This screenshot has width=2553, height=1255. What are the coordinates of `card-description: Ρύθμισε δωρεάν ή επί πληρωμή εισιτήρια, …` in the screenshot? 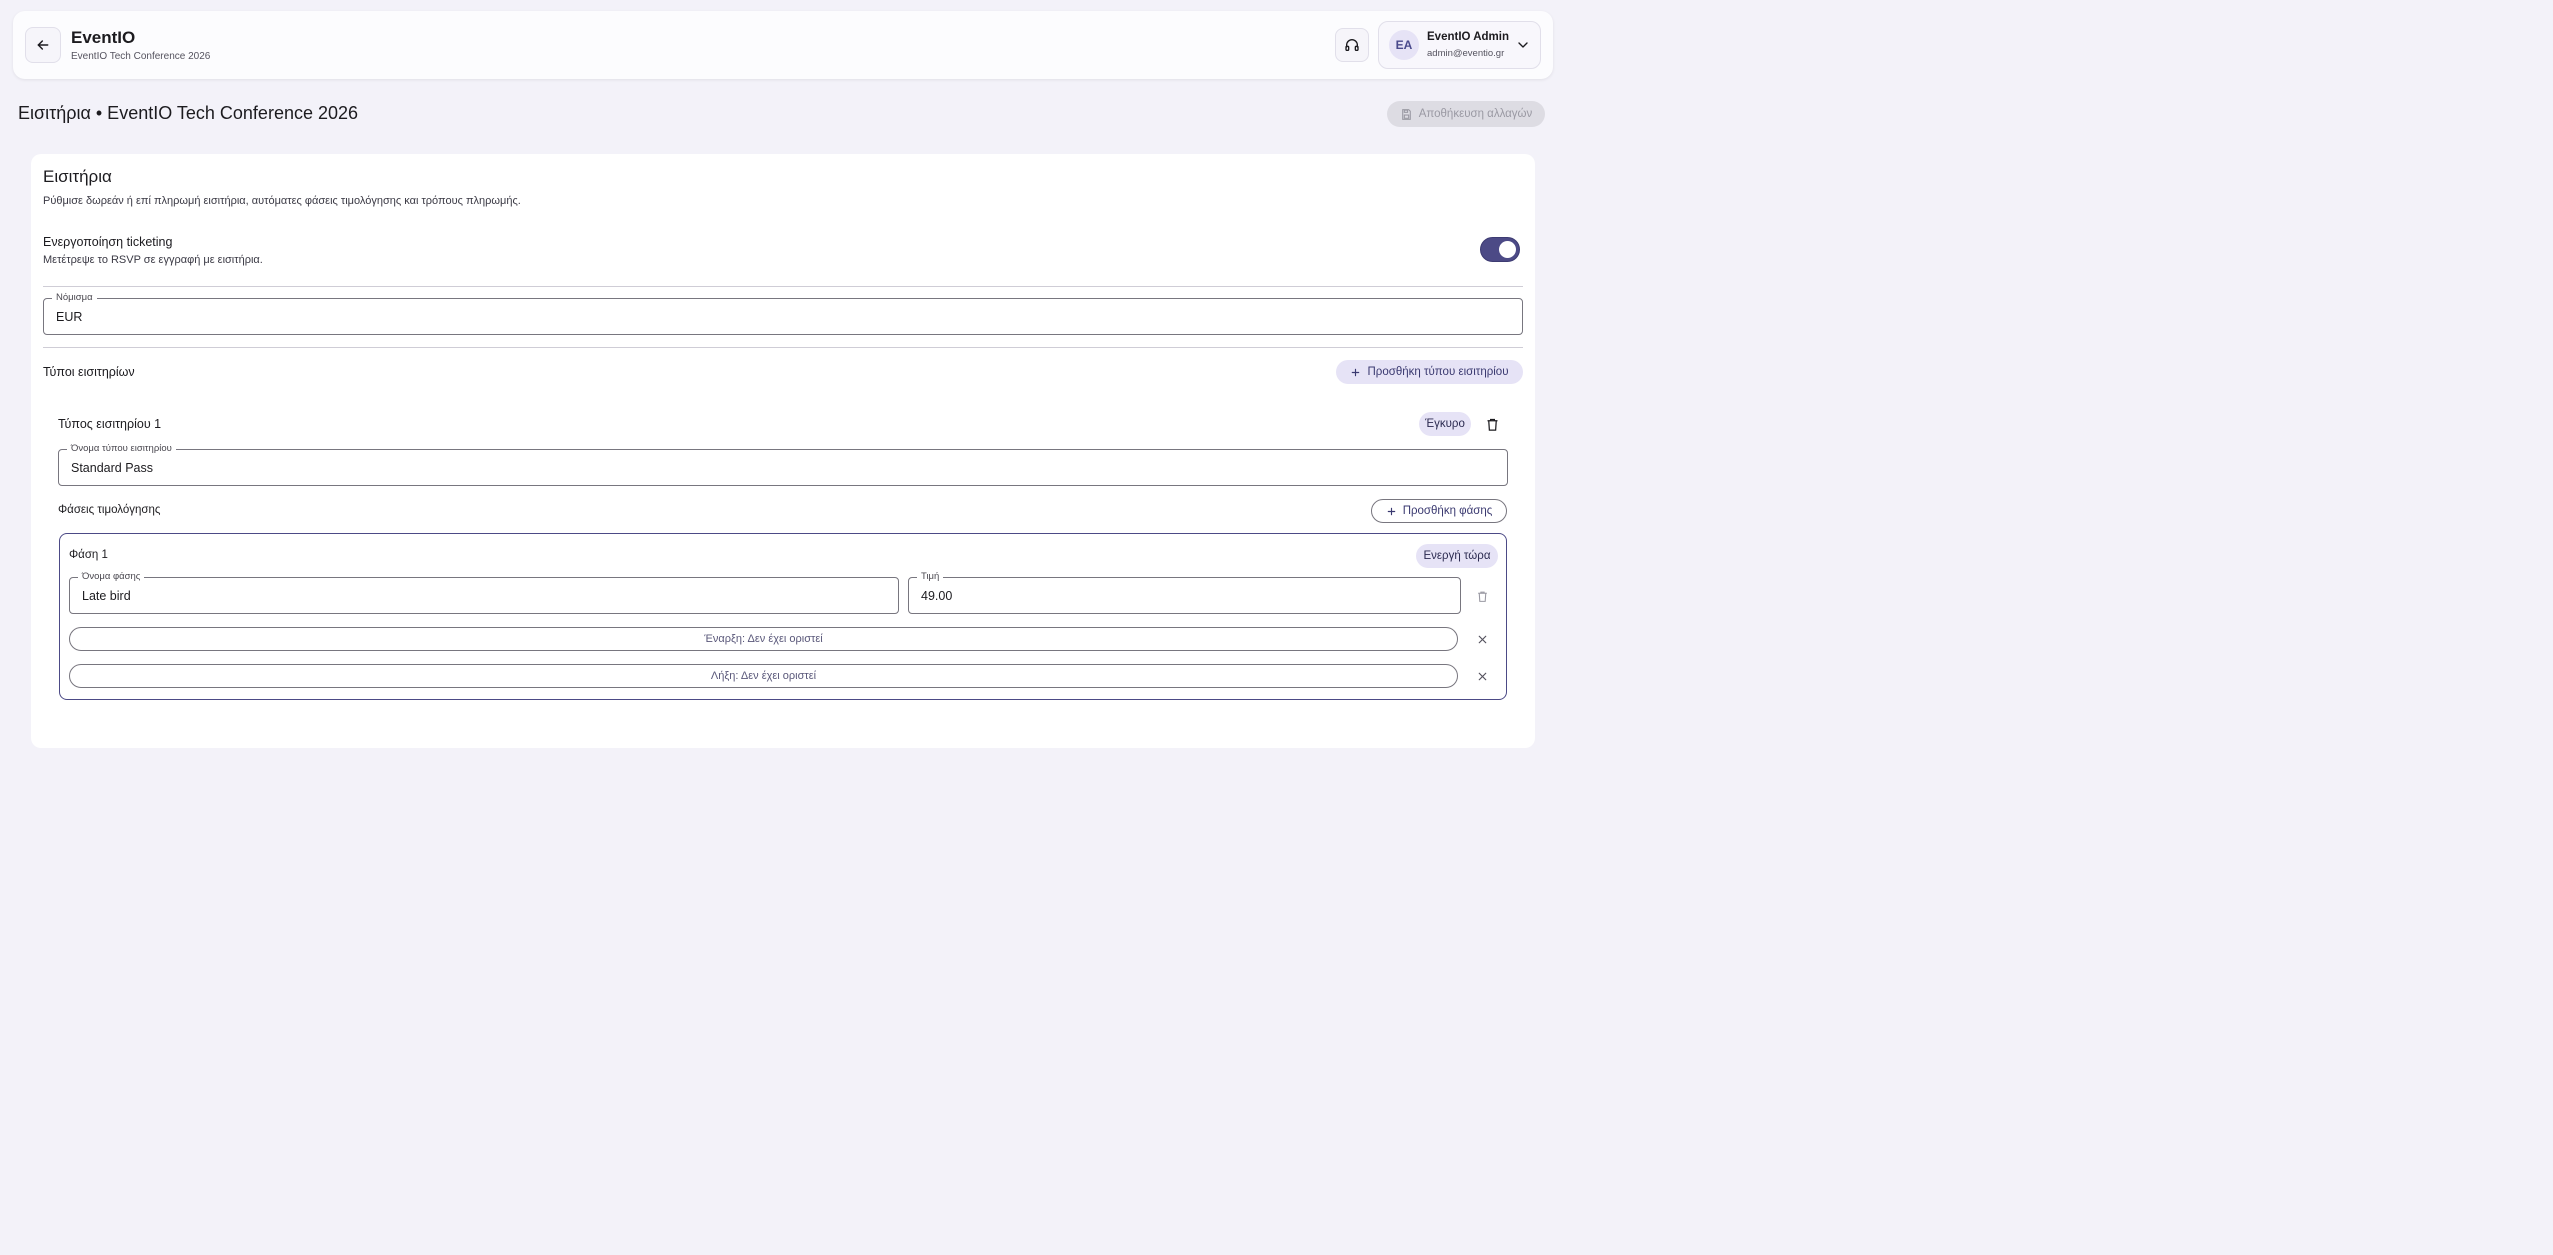 It's located at (282, 201).